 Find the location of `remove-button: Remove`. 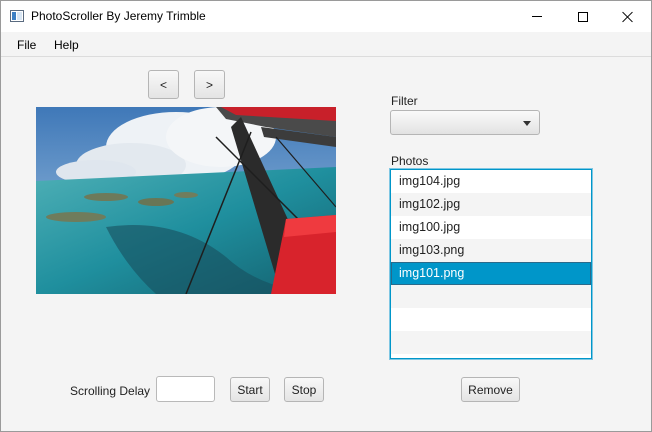

remove-button: Remove is located at coordinates (490, 389).